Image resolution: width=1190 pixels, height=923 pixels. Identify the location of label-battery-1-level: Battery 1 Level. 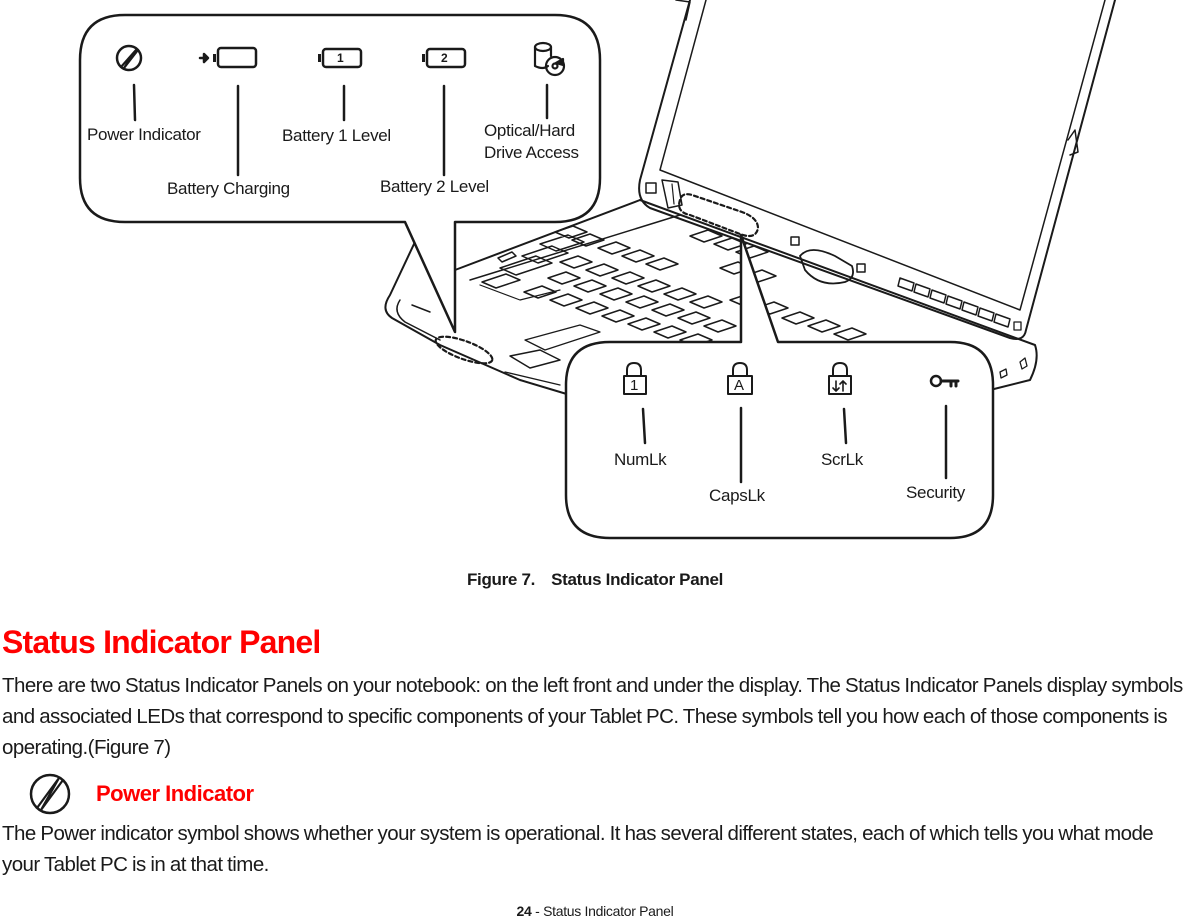
(336, 135).